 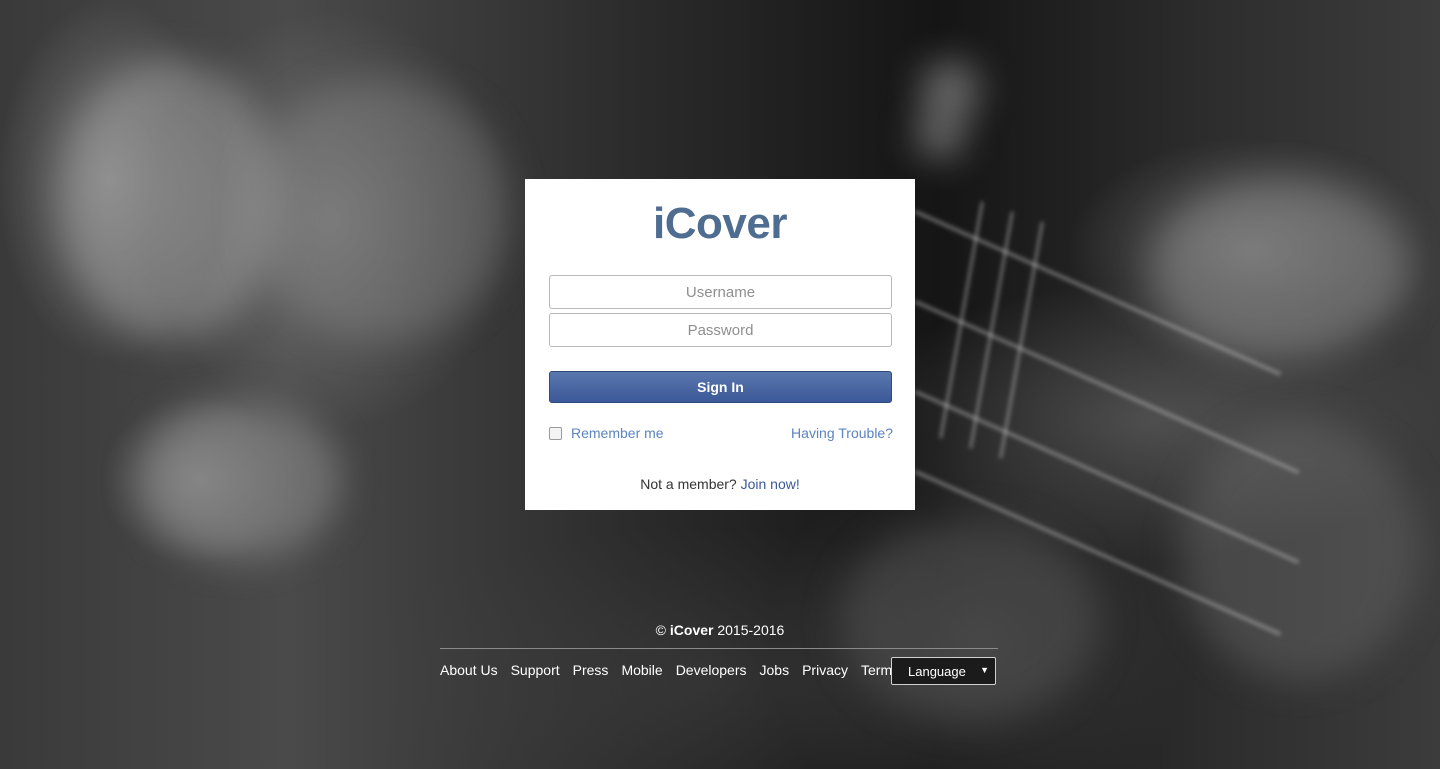 I want to click on footer-link-support: Support, so click(x=535, y=670).